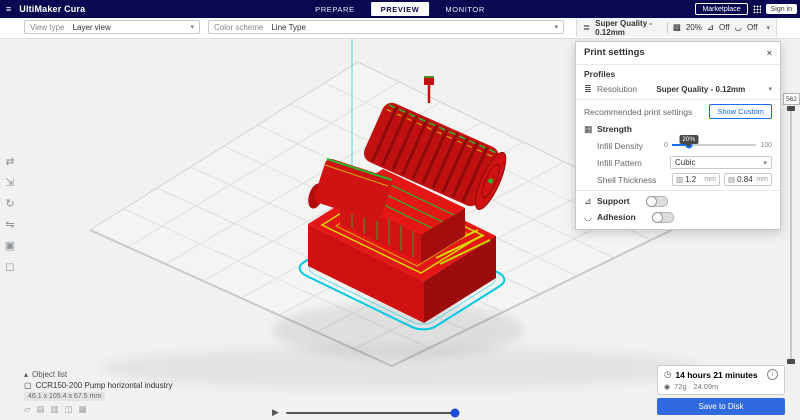  Describe the element at coordinates (724, 27) in the screenshot. I see `support-summary: Off` at that location.